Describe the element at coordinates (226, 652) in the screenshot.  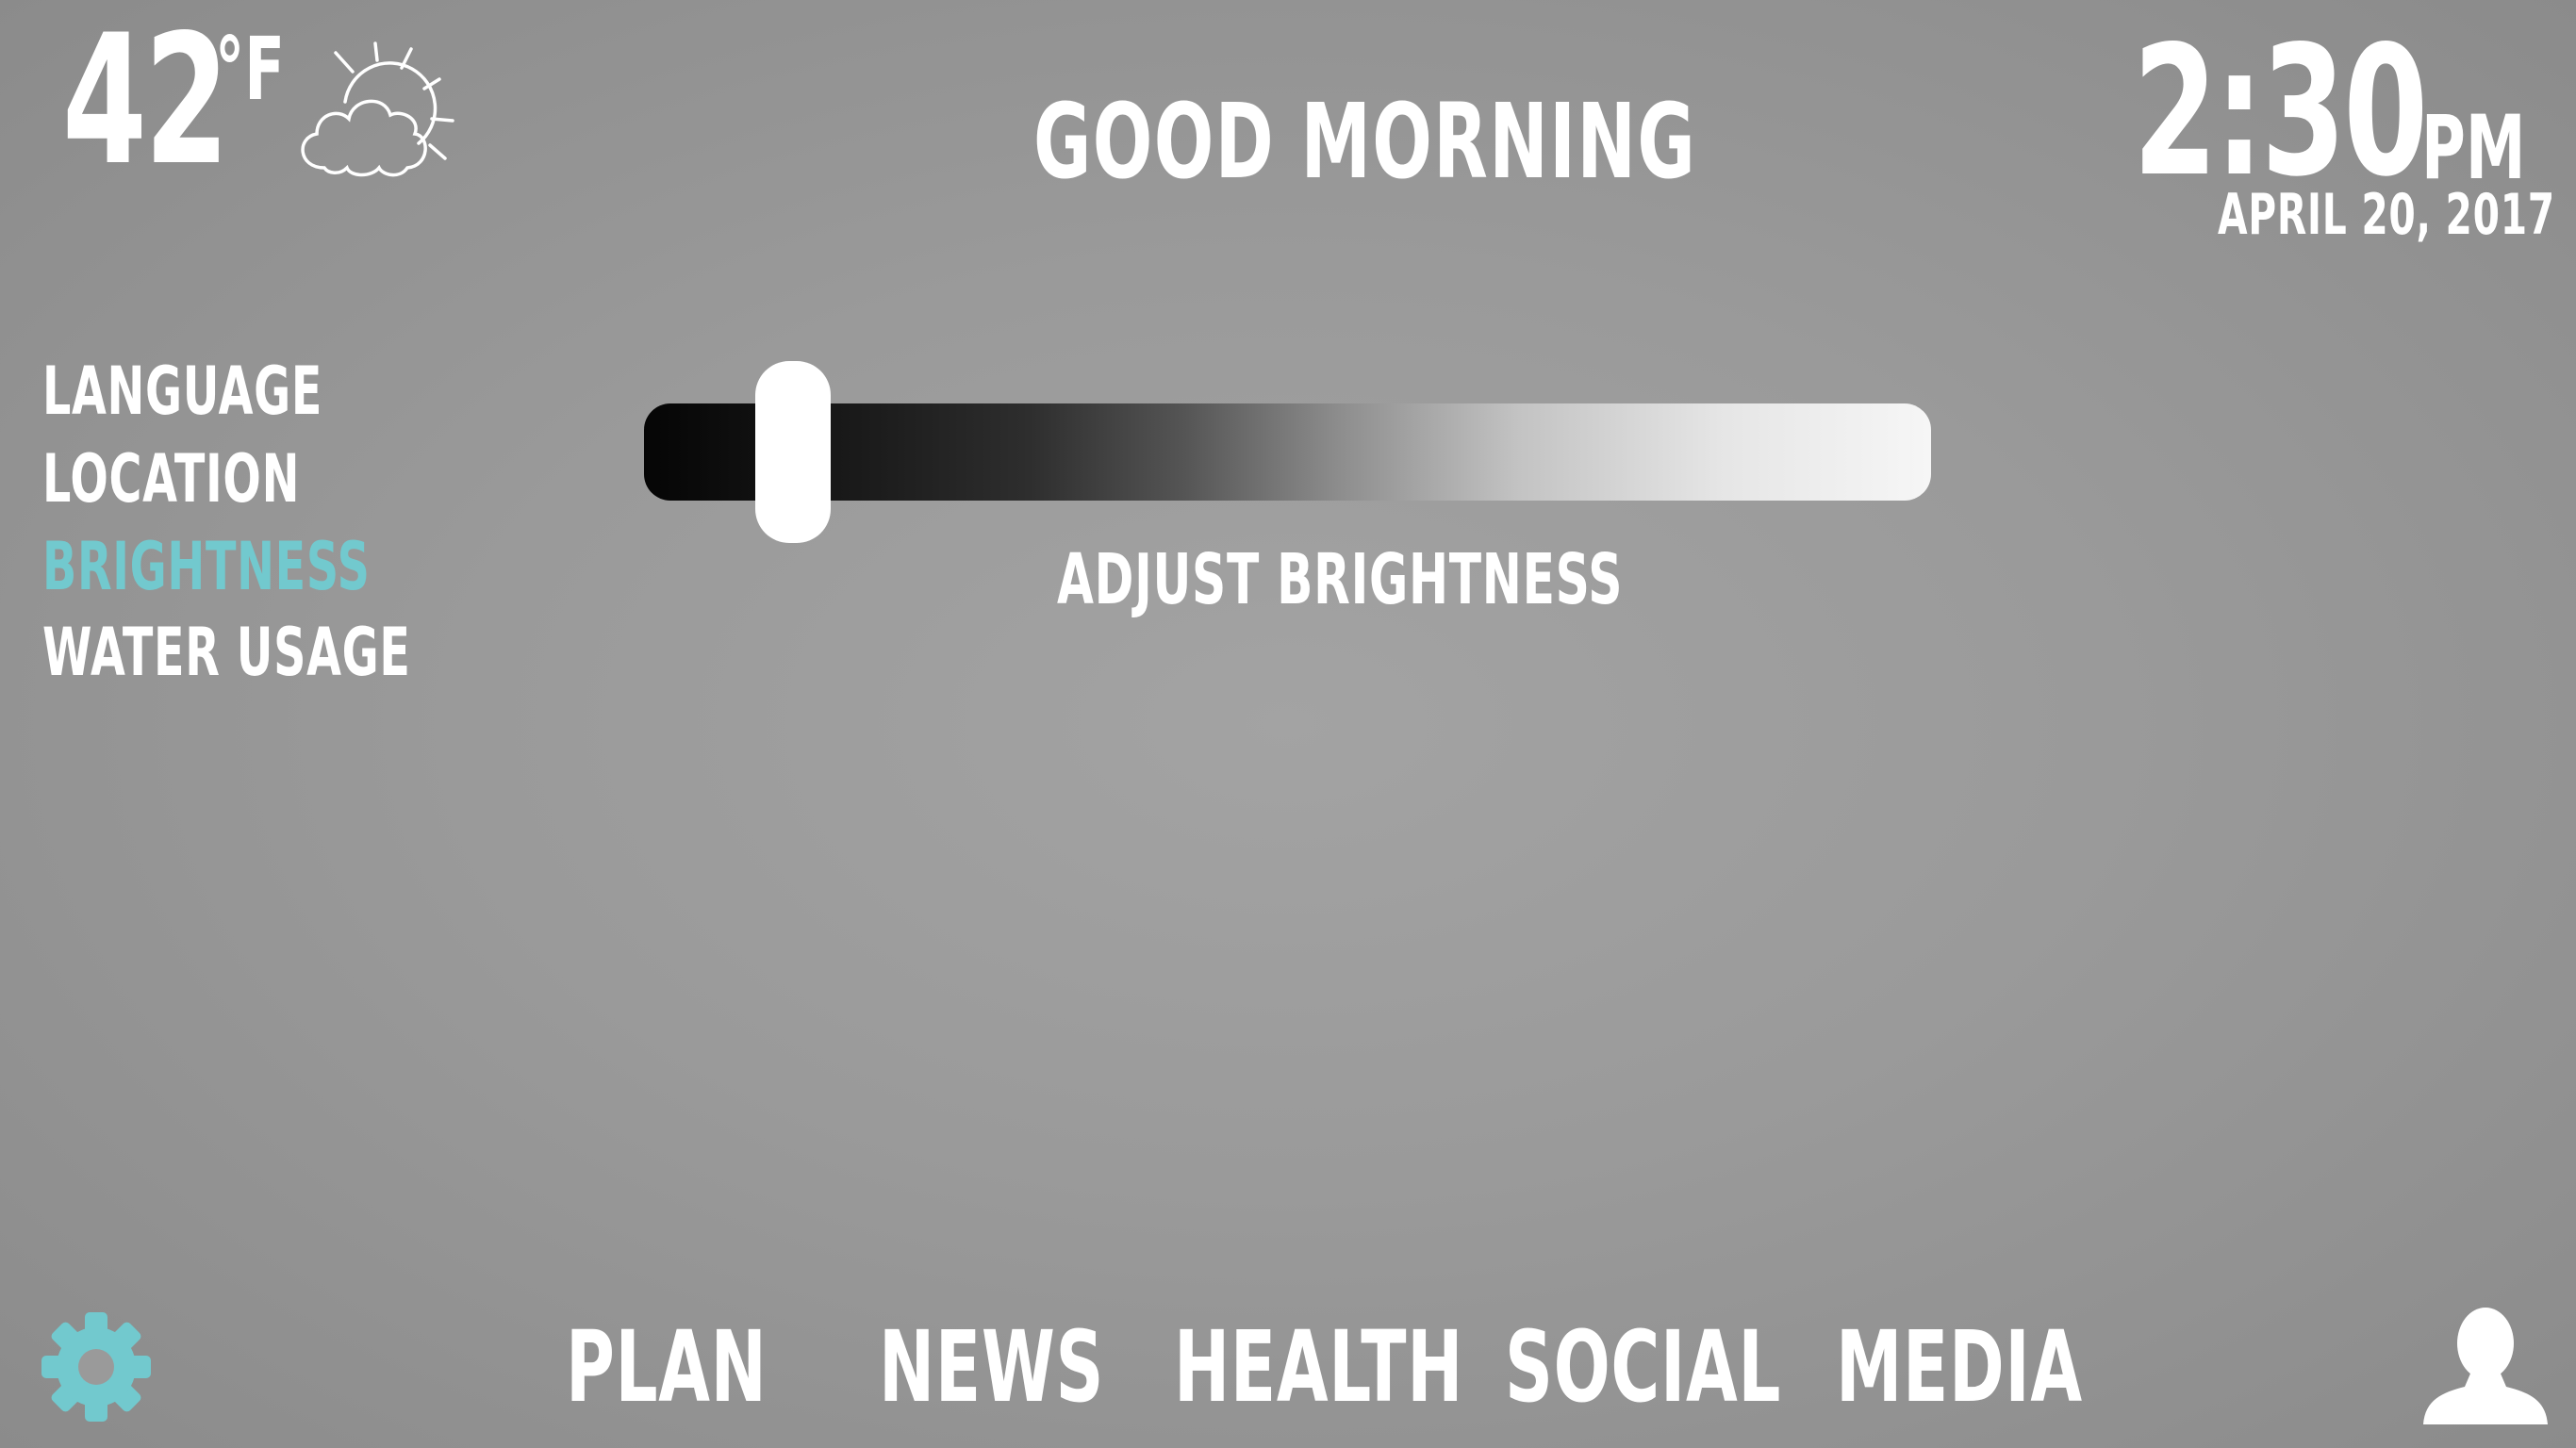
I see `menu-item-water-usage: WATER USAGE` at that location.